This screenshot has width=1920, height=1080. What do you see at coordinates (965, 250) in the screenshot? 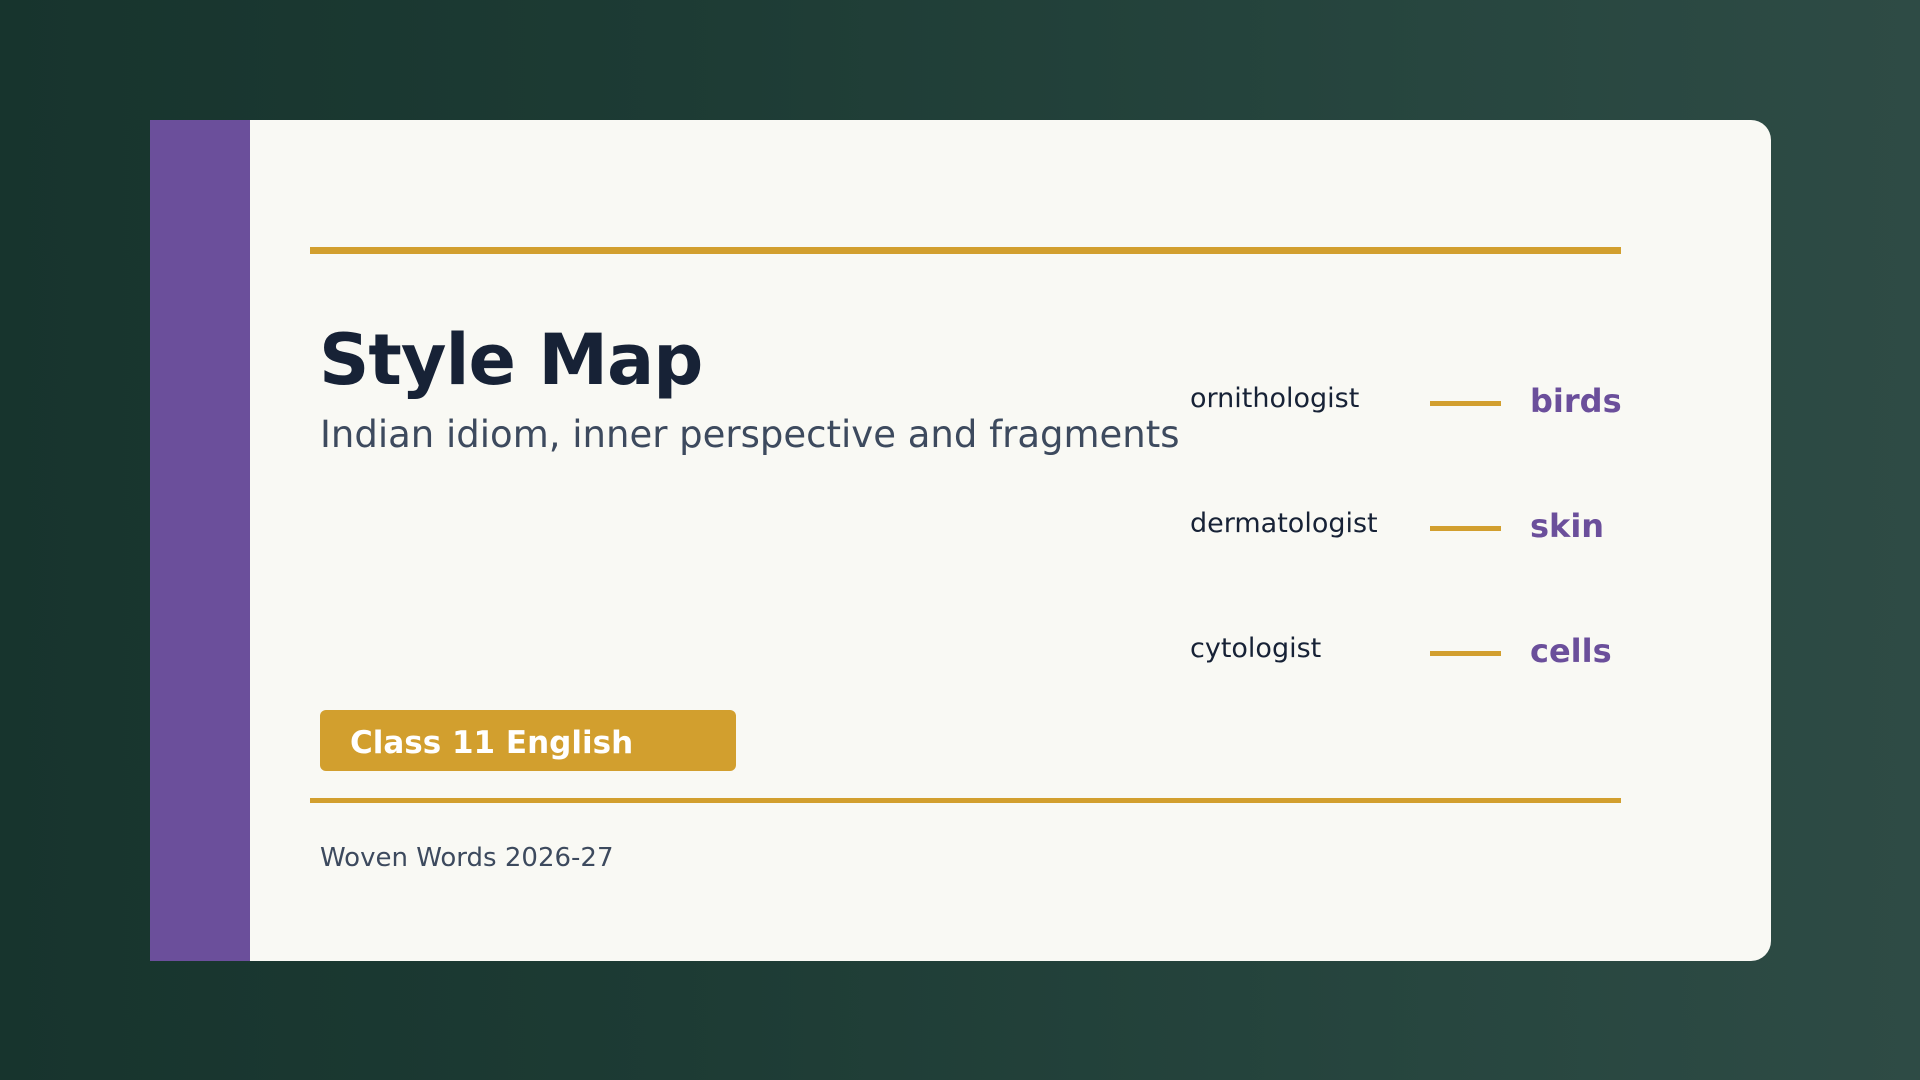
I see `top-divider` at bounding box center [965, 250].